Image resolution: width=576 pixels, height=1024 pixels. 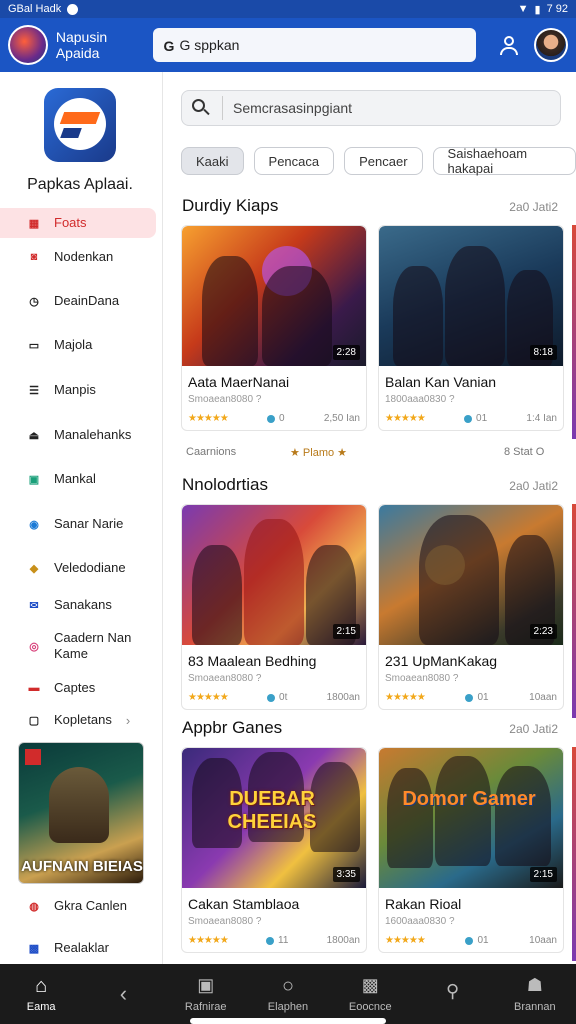 I want to click on store-logo-icon, so click(x=80, y=125).